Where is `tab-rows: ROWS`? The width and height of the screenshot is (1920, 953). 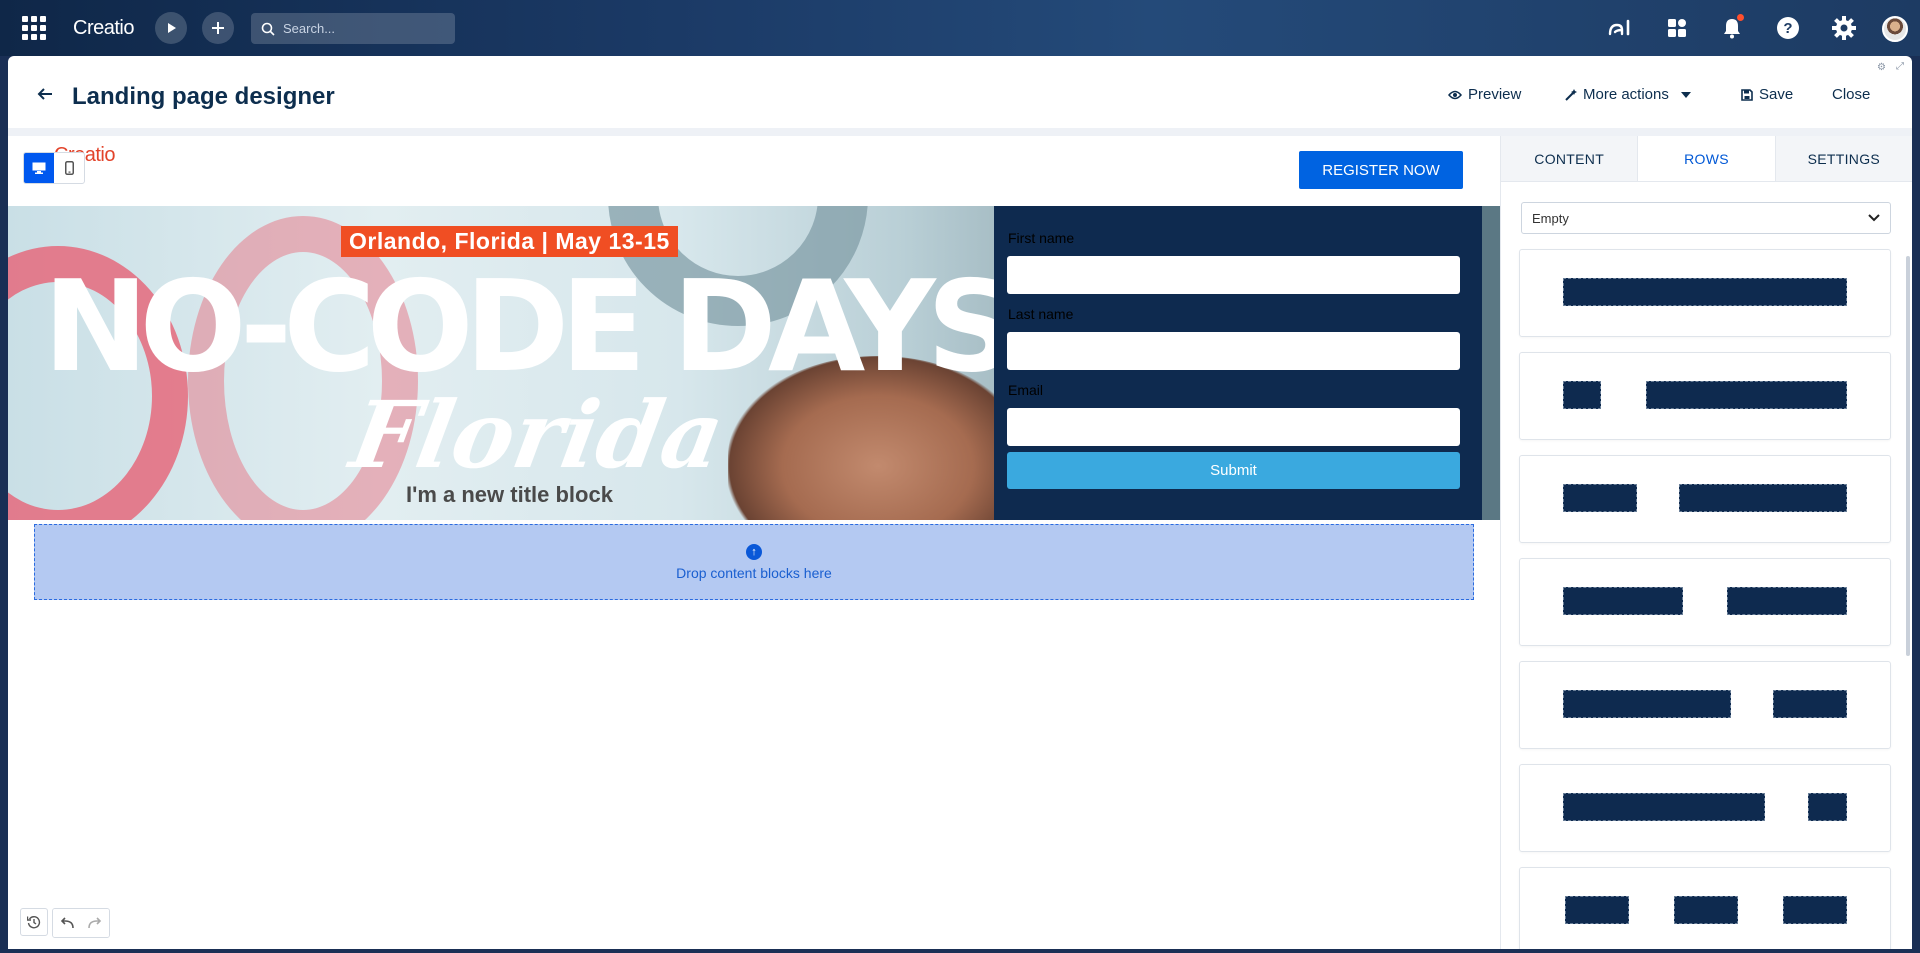 tab-rows: ROWS is located at coordinates (1706, 158).